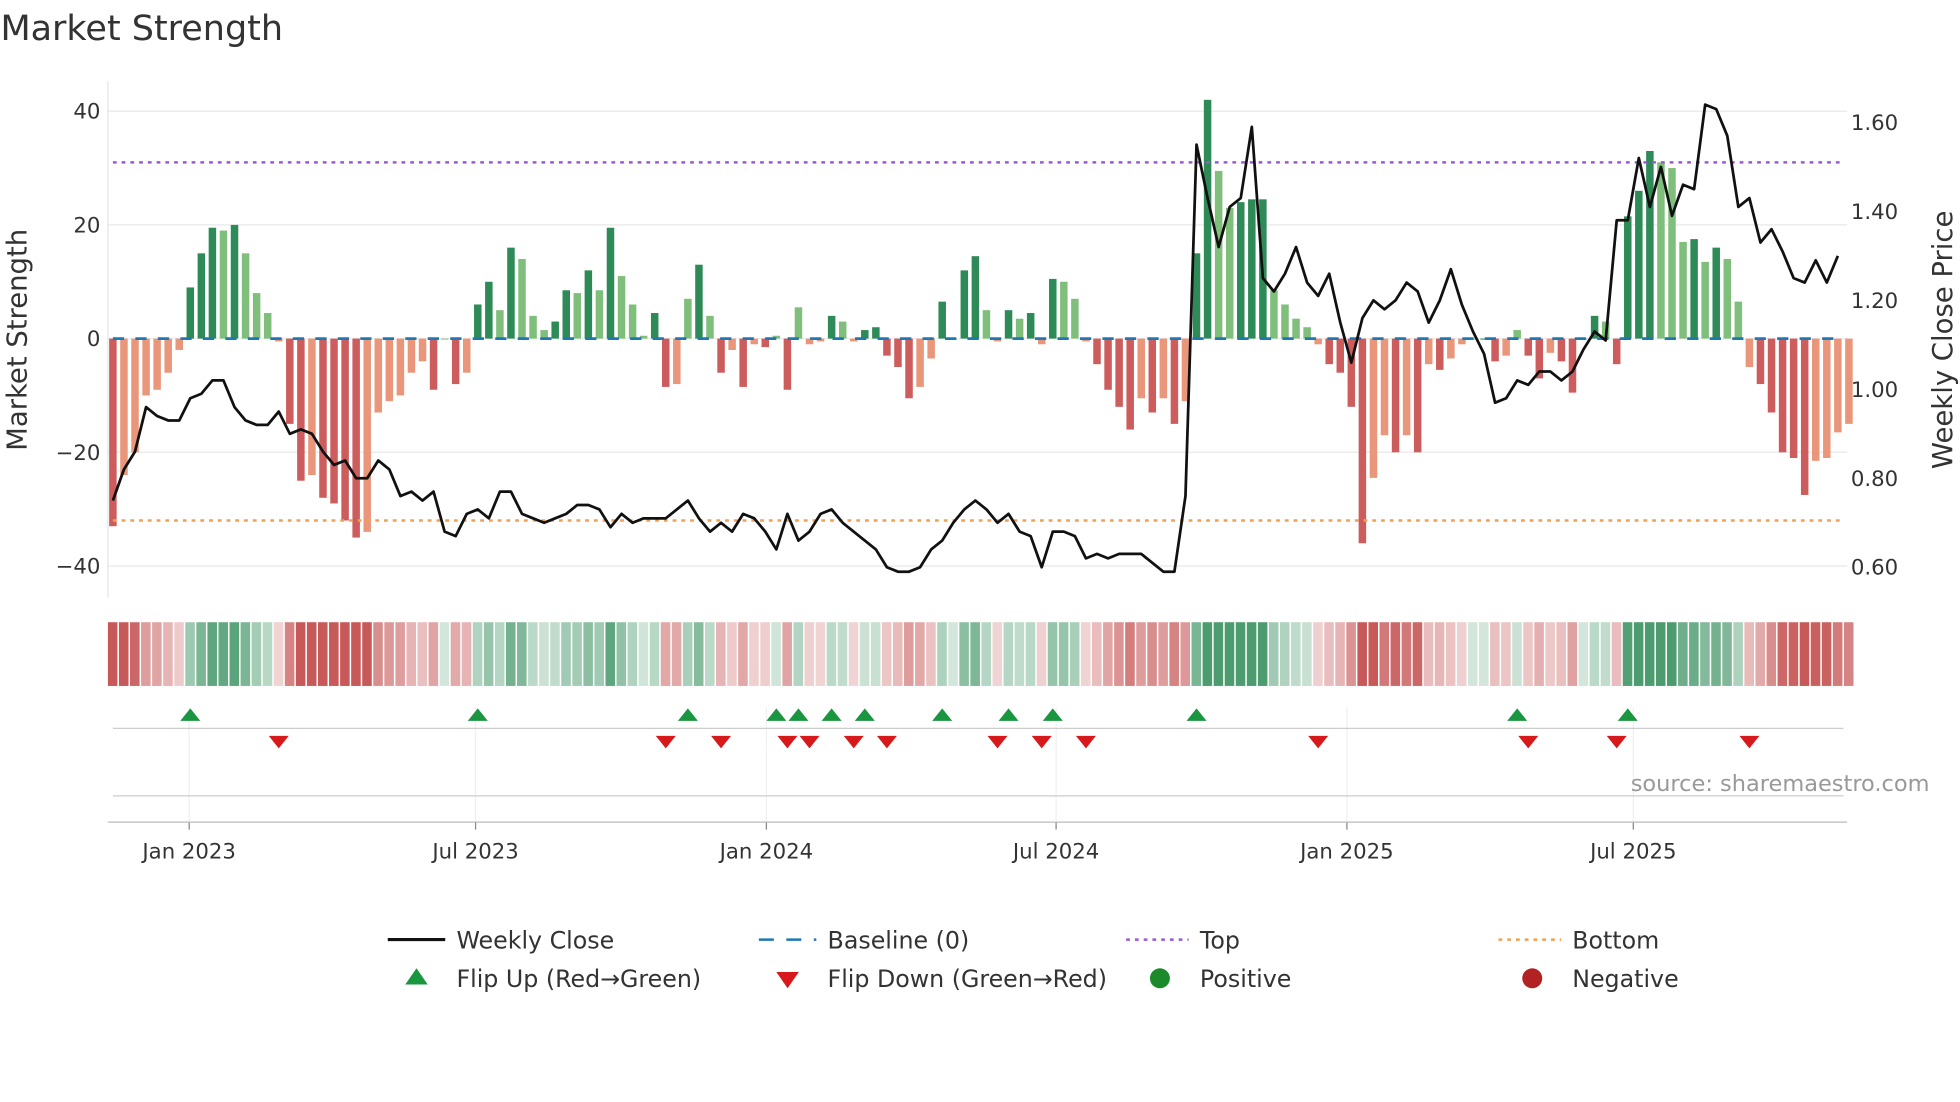  What do you see at coordinates (1874, 123) in the screenshot?
I see `y-tick-right: 1.60` at bounding box center [1874, 123].